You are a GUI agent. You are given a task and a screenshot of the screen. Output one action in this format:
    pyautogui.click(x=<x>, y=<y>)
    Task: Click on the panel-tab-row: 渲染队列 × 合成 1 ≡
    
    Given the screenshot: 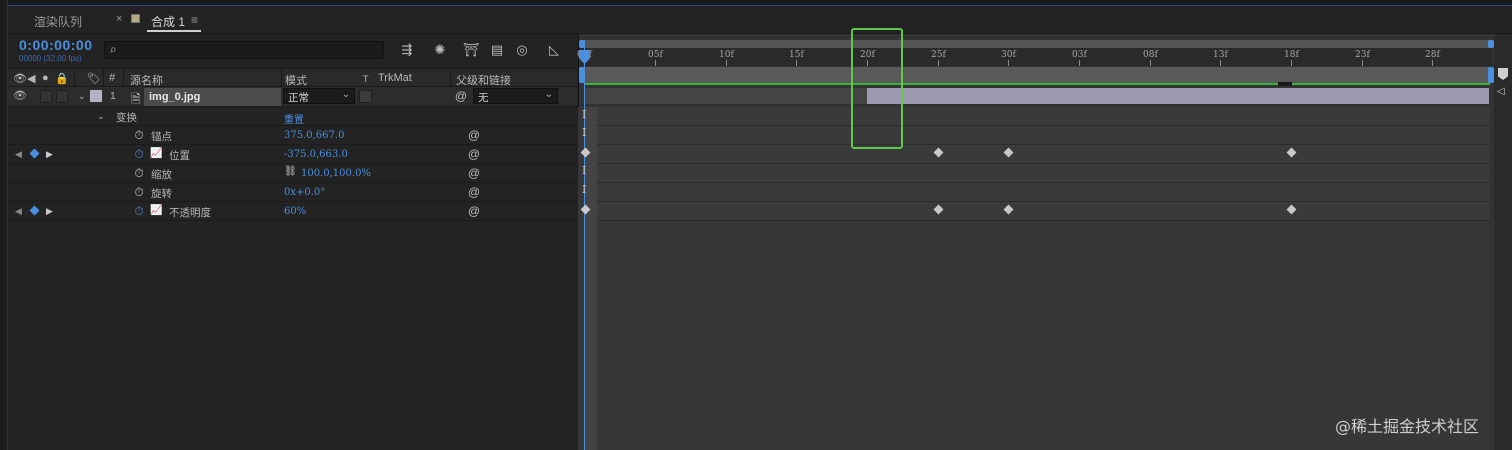 What is the action you would take?
    pyautogui.click(x=760, y=20)
    